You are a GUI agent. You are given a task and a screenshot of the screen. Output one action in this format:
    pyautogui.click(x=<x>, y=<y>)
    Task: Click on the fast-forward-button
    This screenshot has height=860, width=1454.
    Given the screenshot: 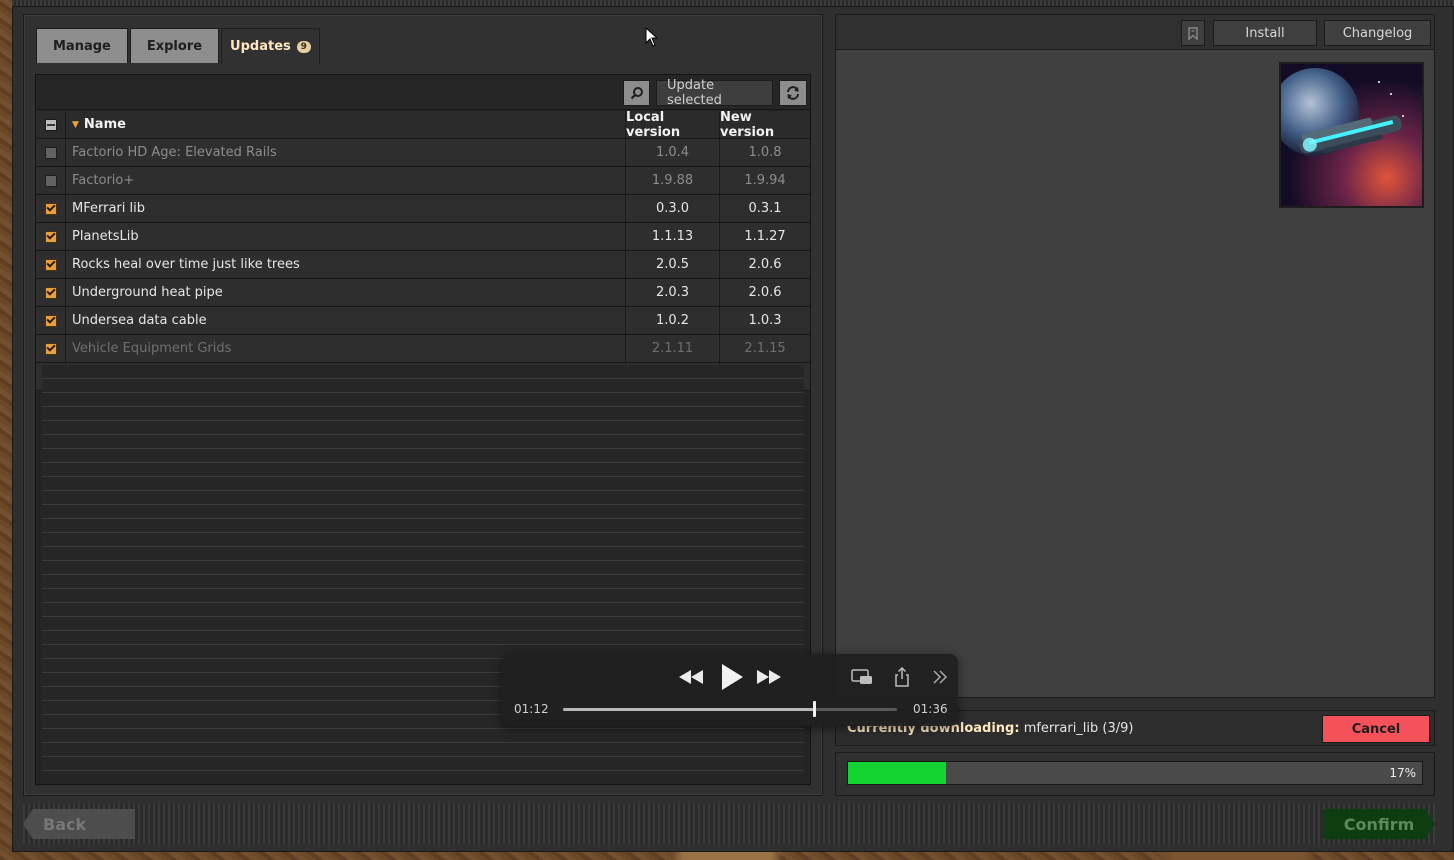 What is the action you would take?
    pyautogui.click(x=769, y=677)
    